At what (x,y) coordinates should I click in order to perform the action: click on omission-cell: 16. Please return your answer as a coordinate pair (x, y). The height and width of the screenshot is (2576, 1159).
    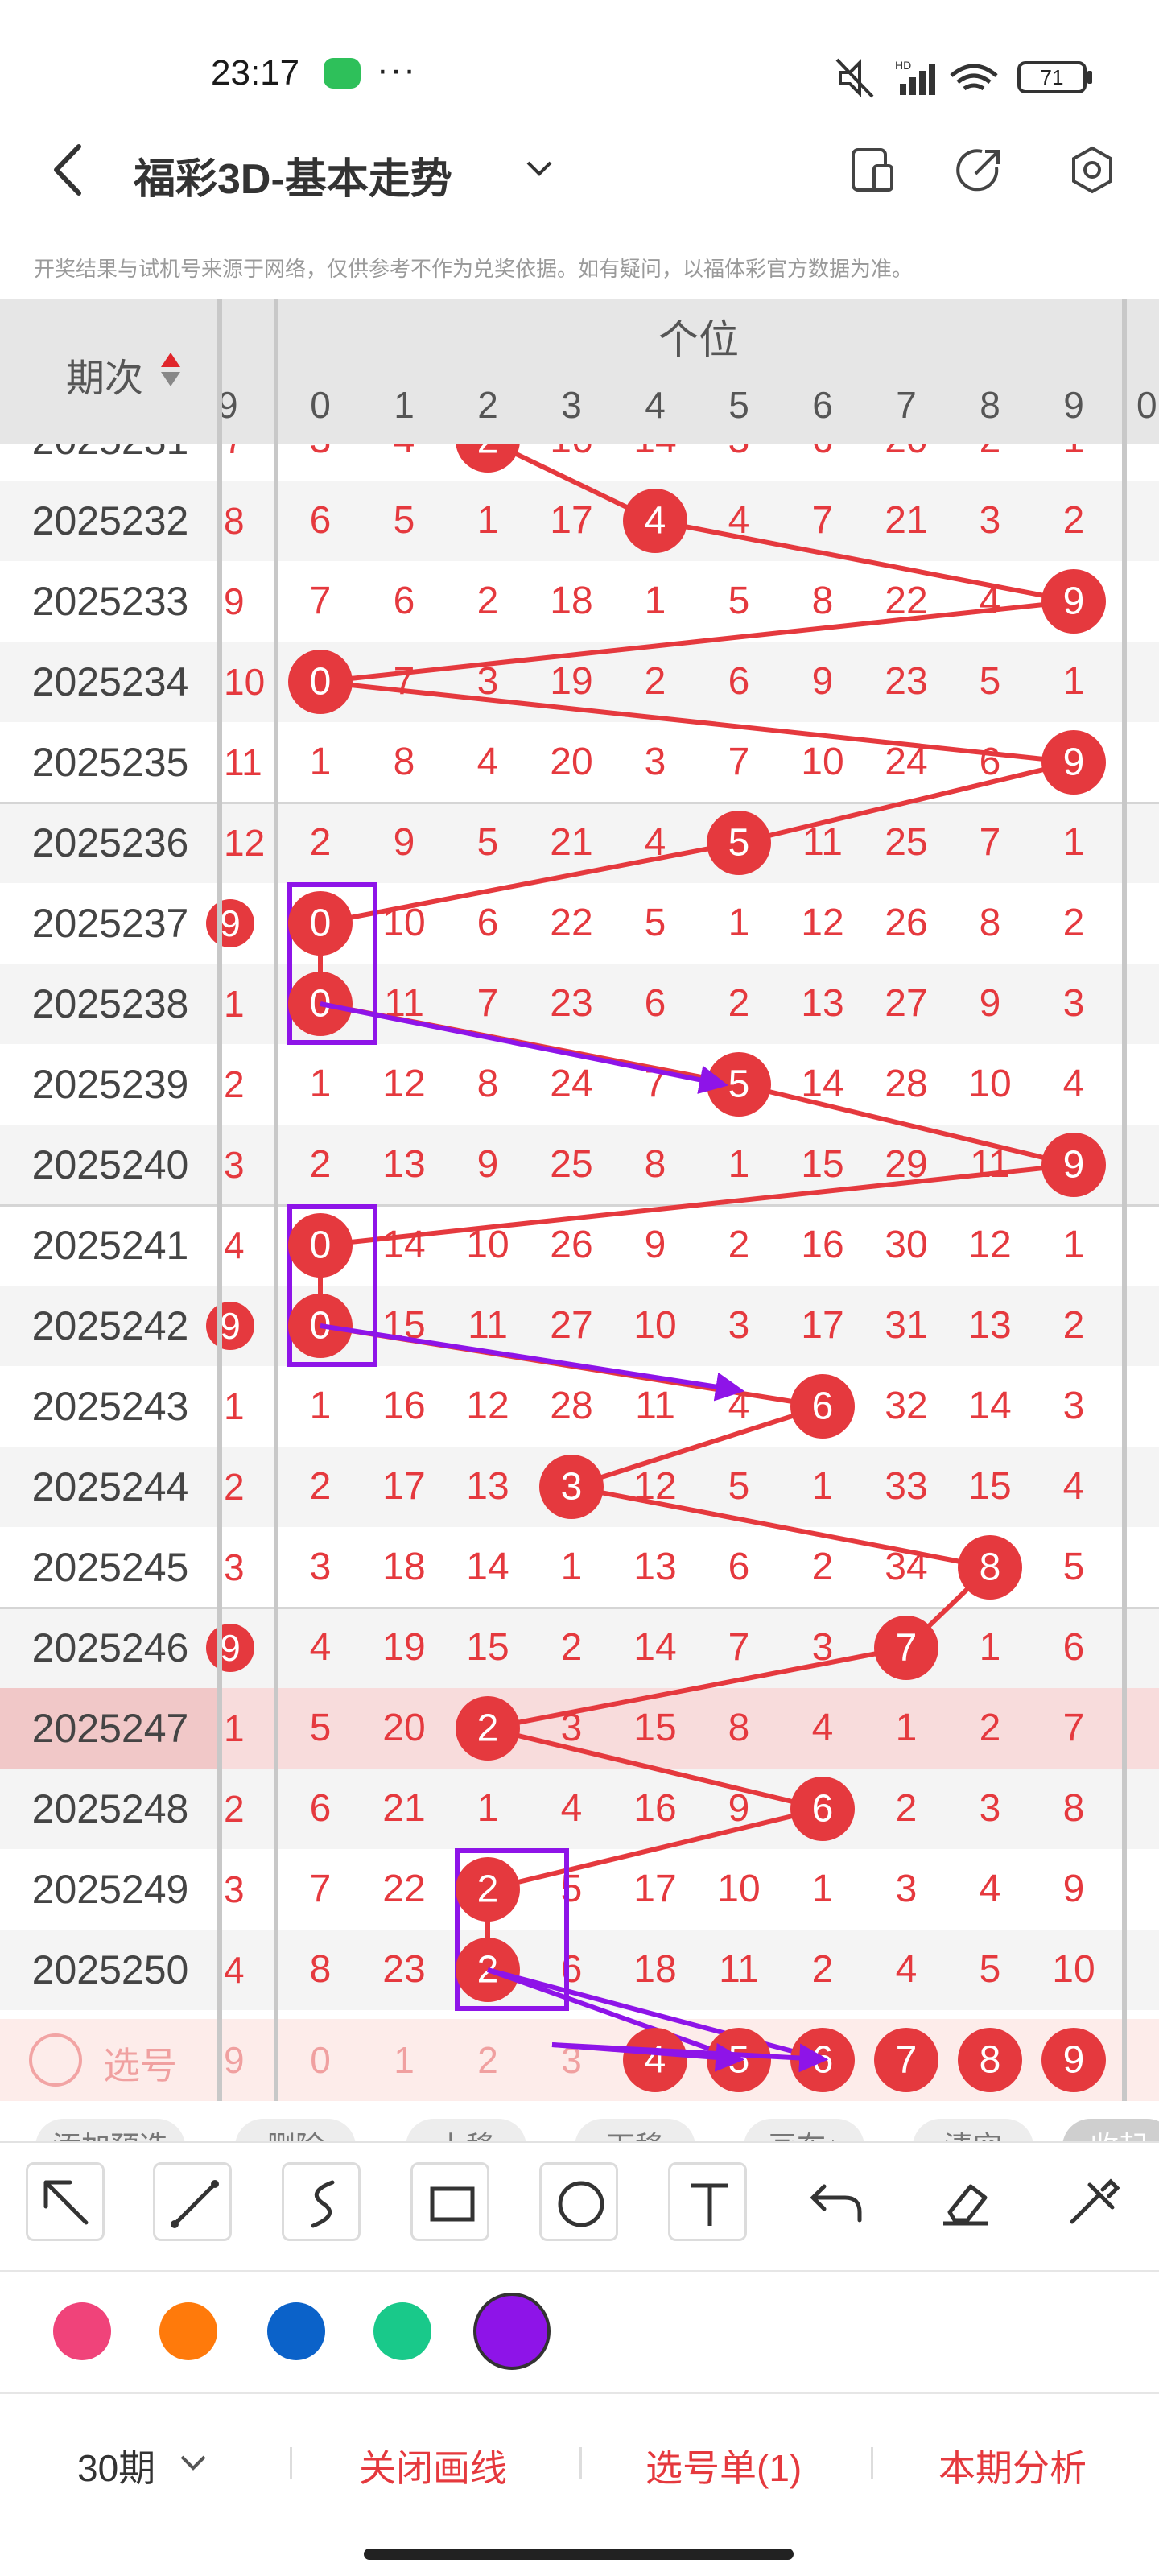
    Looking at the image, I should click on (655, 1809).